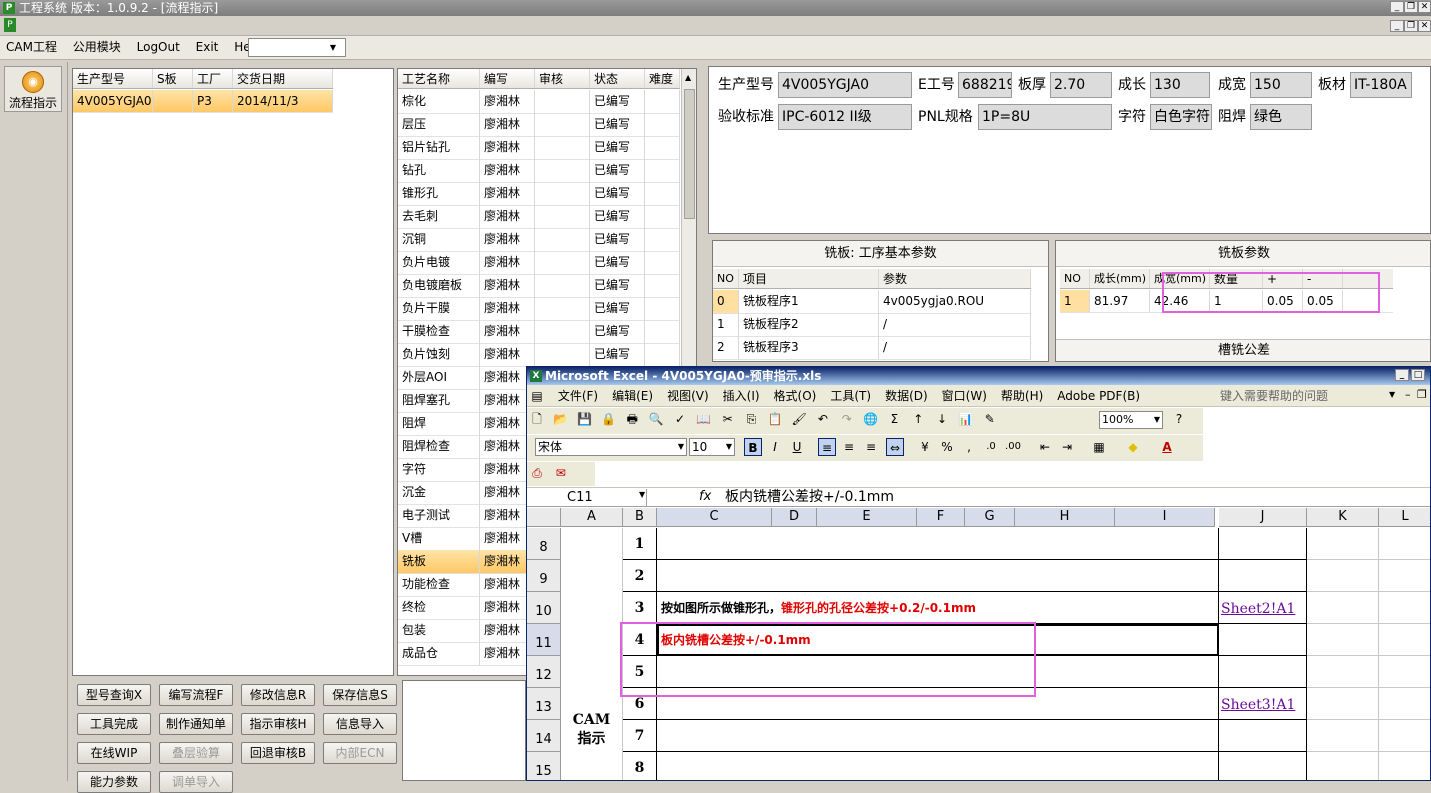 This screenshot has width=1431, height=793. I want to click on col-factory: 工厂, so click(213, 78).